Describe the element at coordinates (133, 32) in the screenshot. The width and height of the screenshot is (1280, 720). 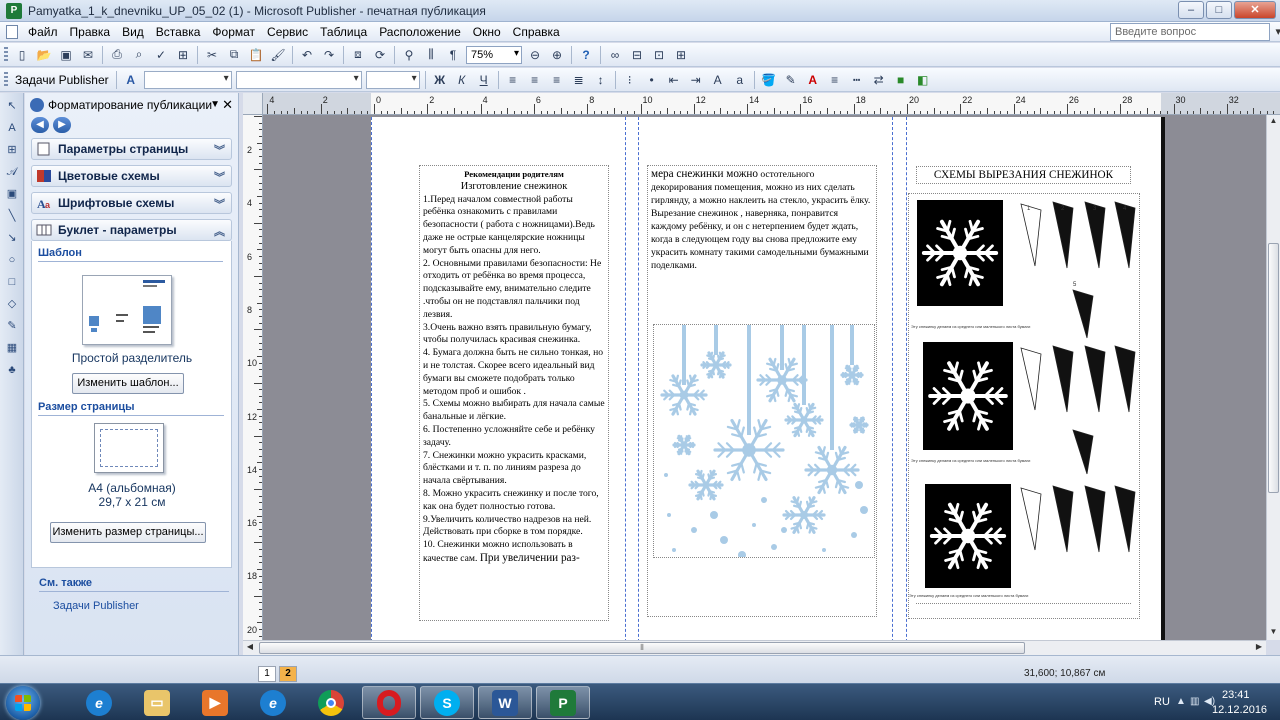
I see `menu-view: Вид` at that location.